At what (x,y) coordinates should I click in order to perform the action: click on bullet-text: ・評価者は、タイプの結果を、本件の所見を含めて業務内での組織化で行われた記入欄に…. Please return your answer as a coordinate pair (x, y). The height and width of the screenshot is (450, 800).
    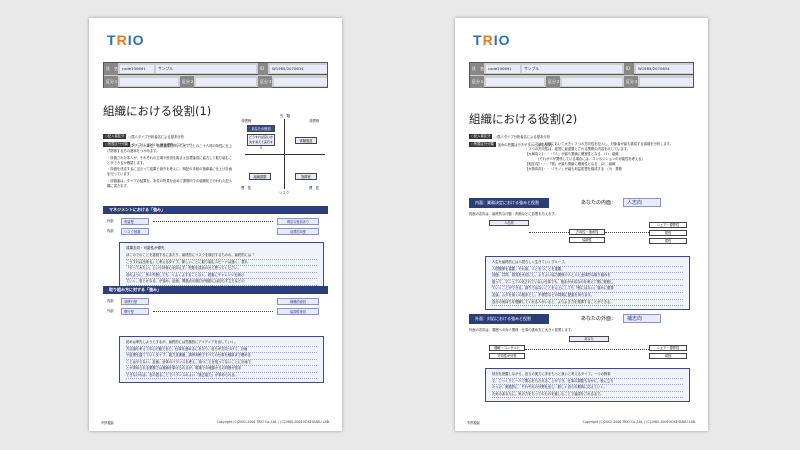
    Looking at the image, I should click on (170, 183).